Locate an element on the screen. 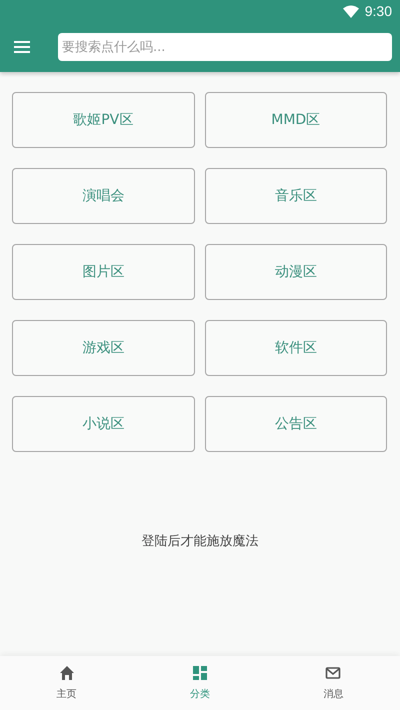 Image resolution: width=400 pixels, height=710 pixels. category-button: 公告区 is located at coordinates (295, 424).